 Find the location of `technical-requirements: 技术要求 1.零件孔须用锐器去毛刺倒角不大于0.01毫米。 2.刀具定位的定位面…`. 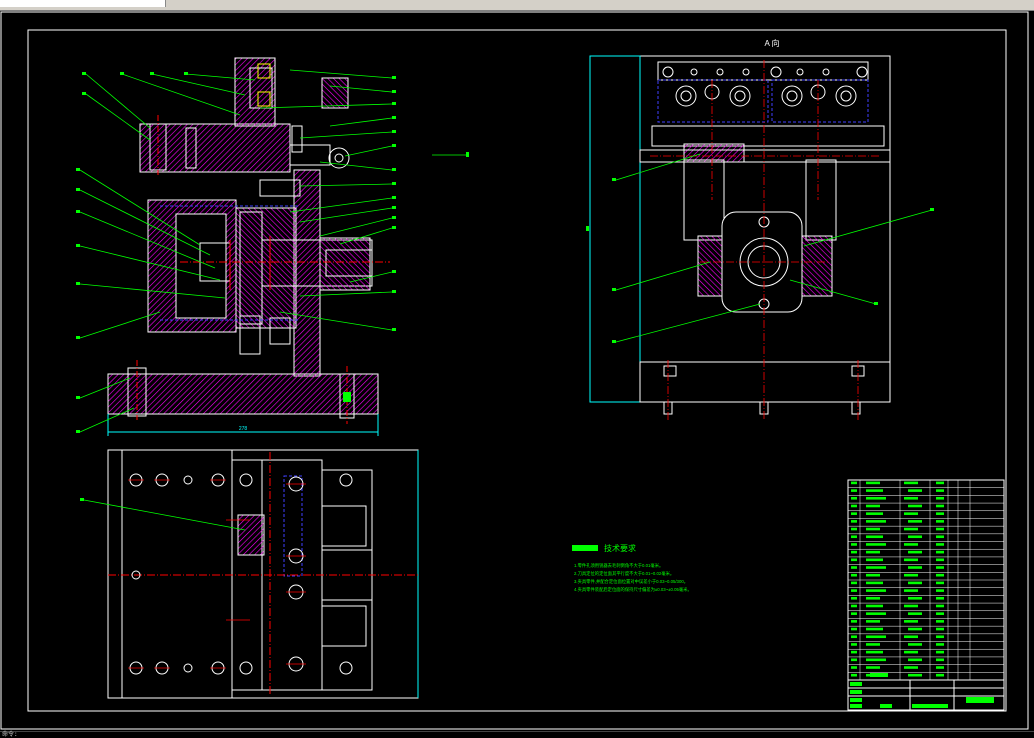

technical-requirements: 技术要求 1.零件孔须用锐器去毛刺倒角不大于0.01毫米。 2.刀具定位的定位面… is located at coordinates (632, 568).